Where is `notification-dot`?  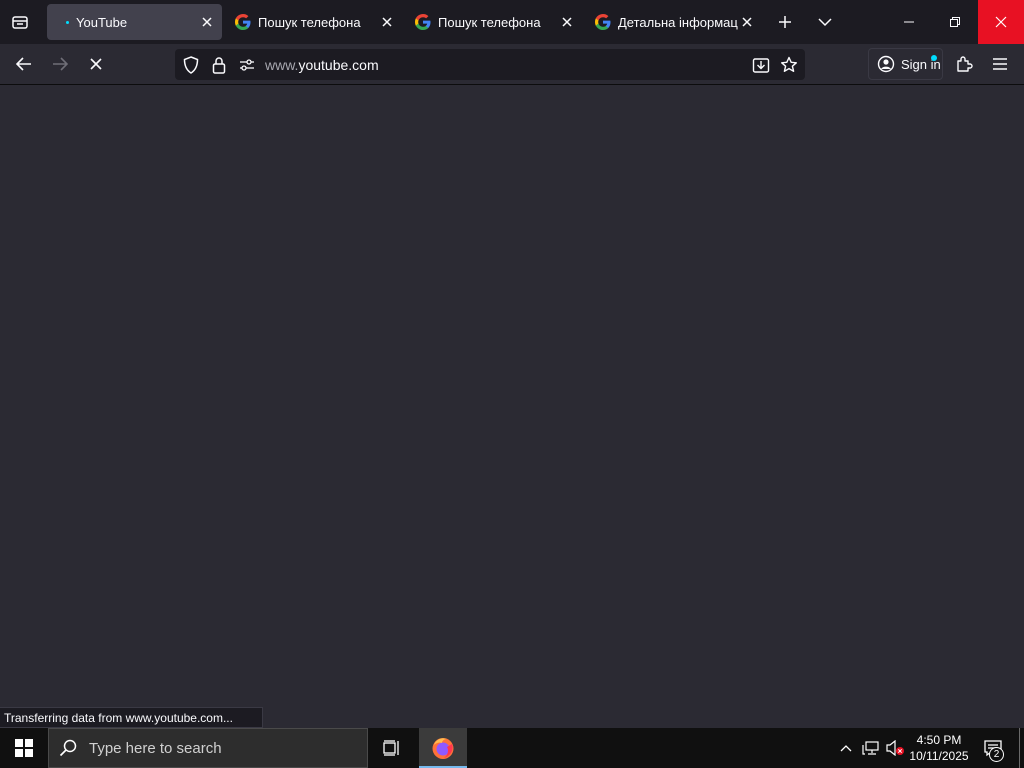
notification-dot is located at coordinates (934, 58).